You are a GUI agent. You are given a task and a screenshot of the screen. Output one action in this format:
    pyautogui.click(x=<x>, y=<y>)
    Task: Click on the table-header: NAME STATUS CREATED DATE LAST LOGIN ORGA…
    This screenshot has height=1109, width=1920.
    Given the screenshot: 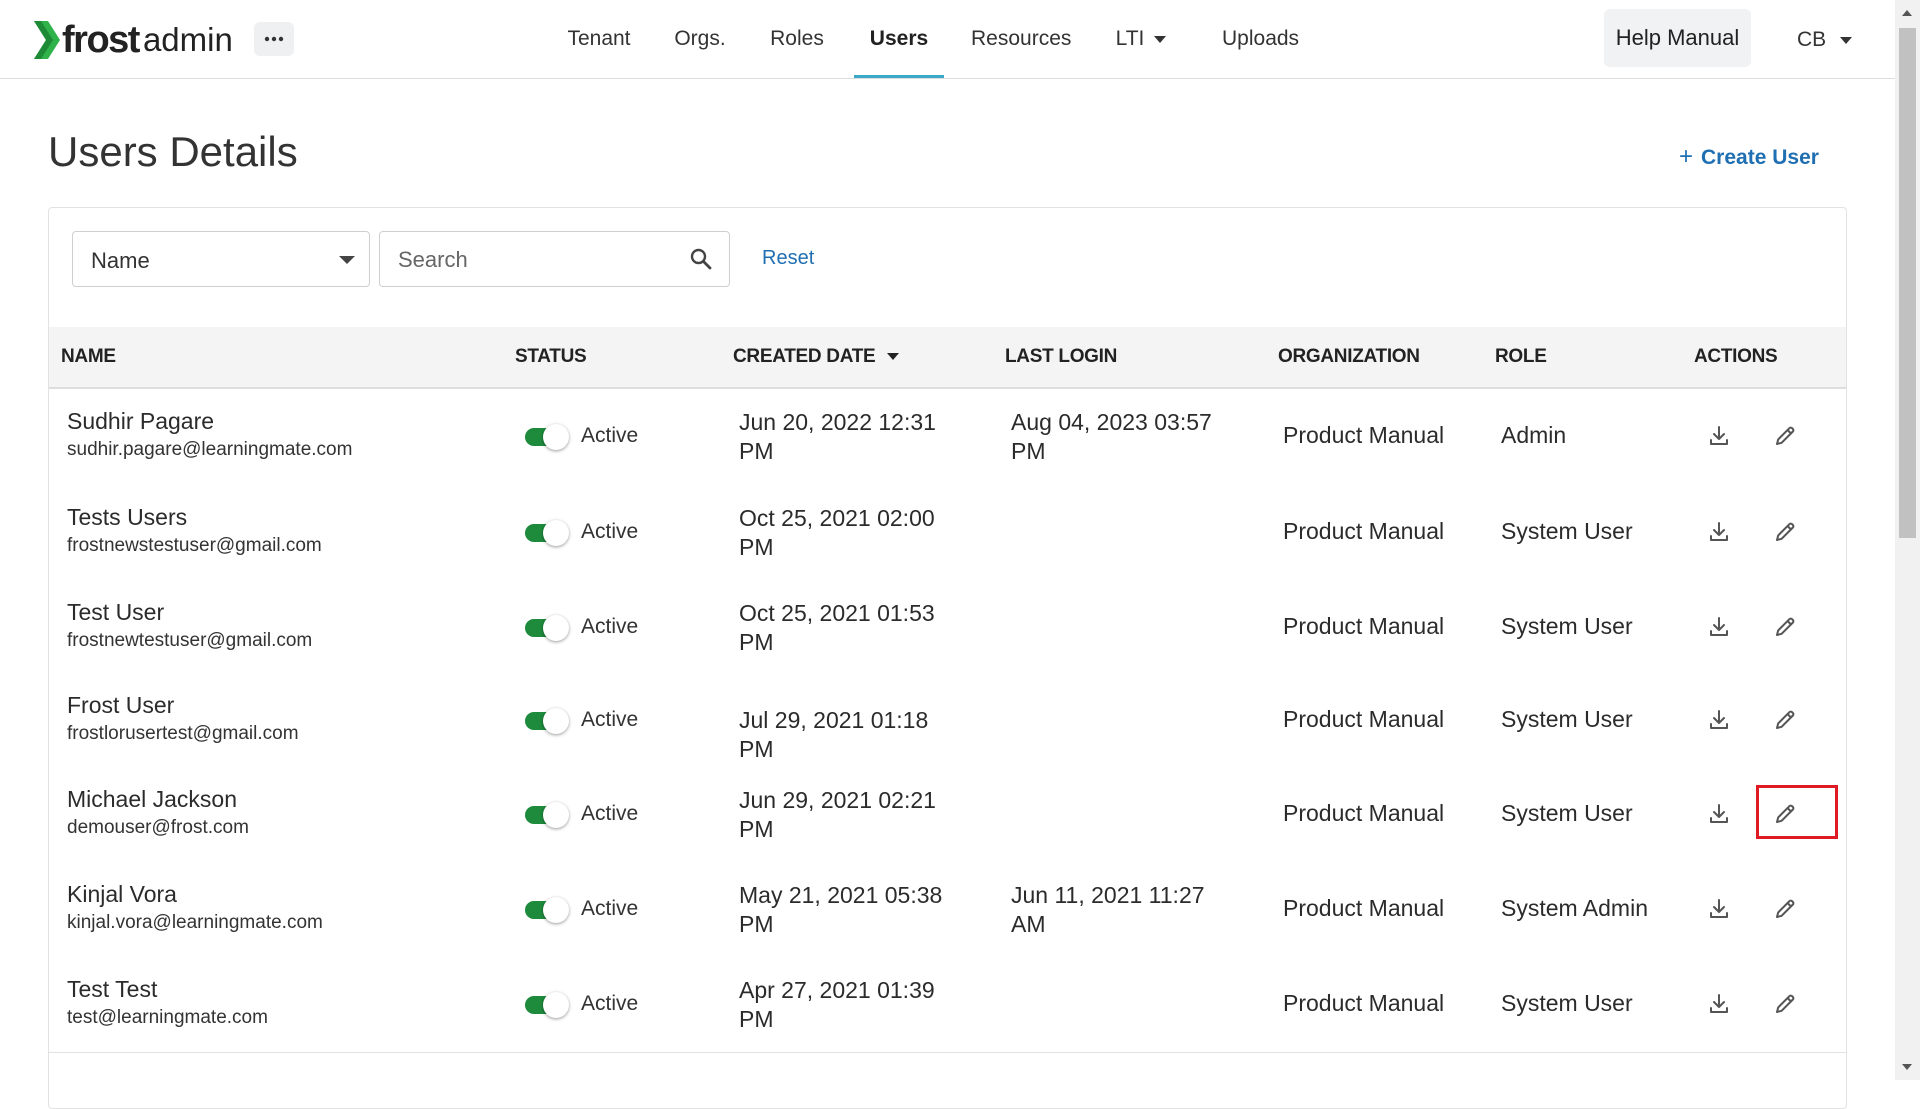 What is the action you would take?
    pyautogui.click(x=947, y=358)
    